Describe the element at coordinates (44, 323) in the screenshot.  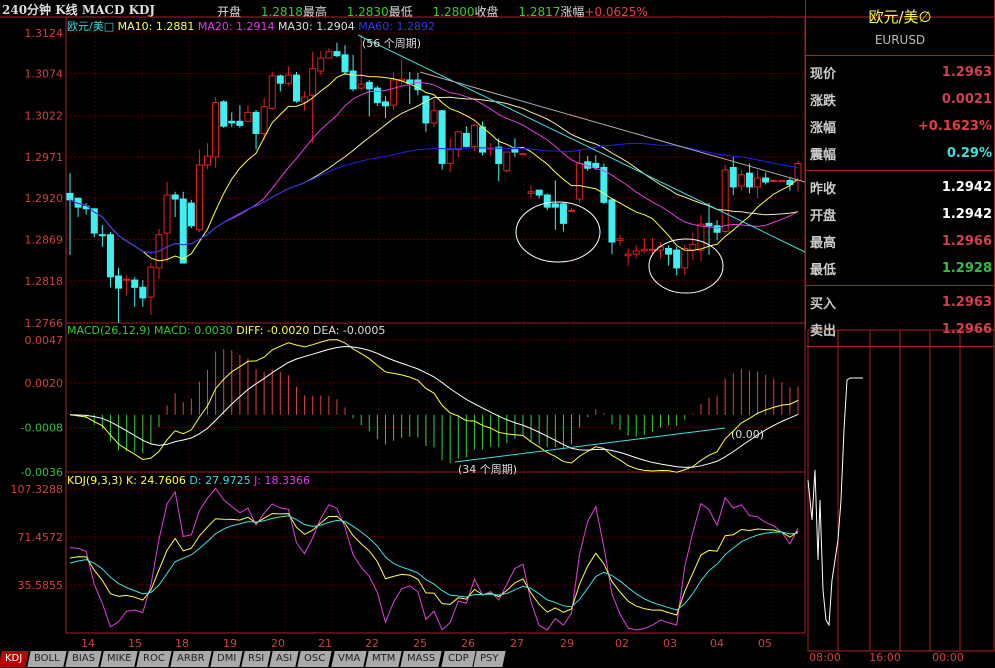
I see `price-tick-label: 1.2766` at that location.